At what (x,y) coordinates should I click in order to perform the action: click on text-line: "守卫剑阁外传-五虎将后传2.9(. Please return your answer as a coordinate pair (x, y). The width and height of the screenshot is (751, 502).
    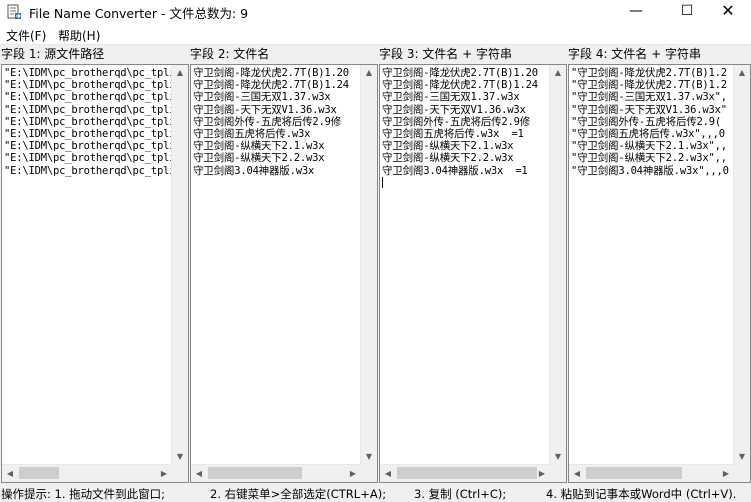
    Looking at the image, I should click on (646, 121).